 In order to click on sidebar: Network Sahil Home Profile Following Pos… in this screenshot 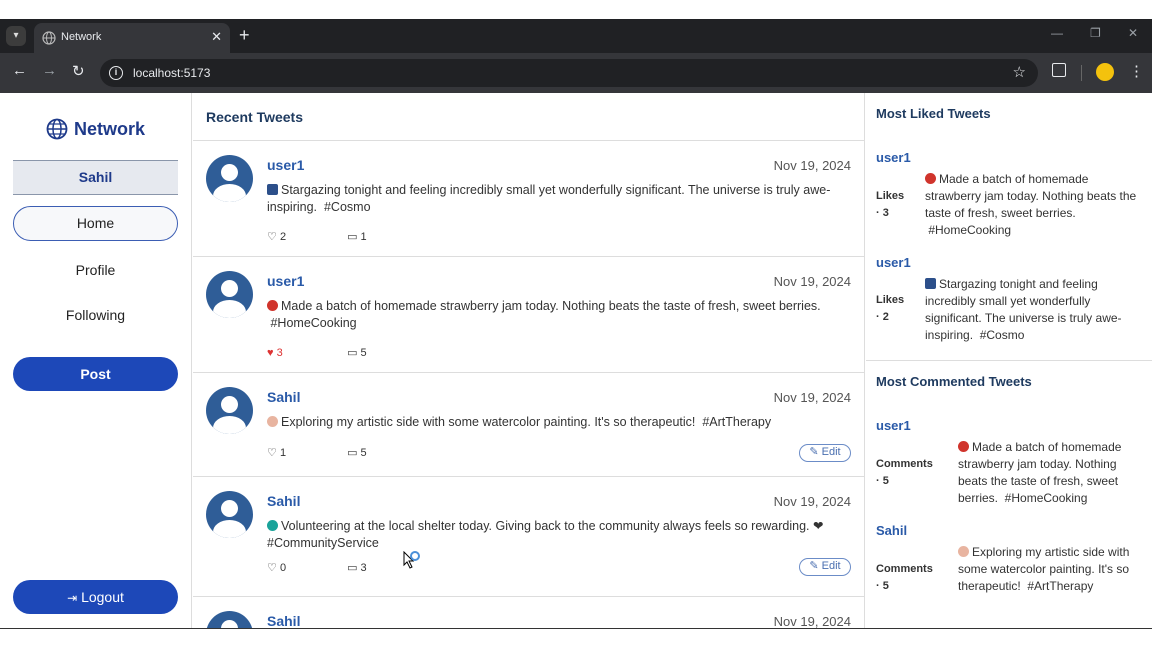, I will do `click(96, 360)`.